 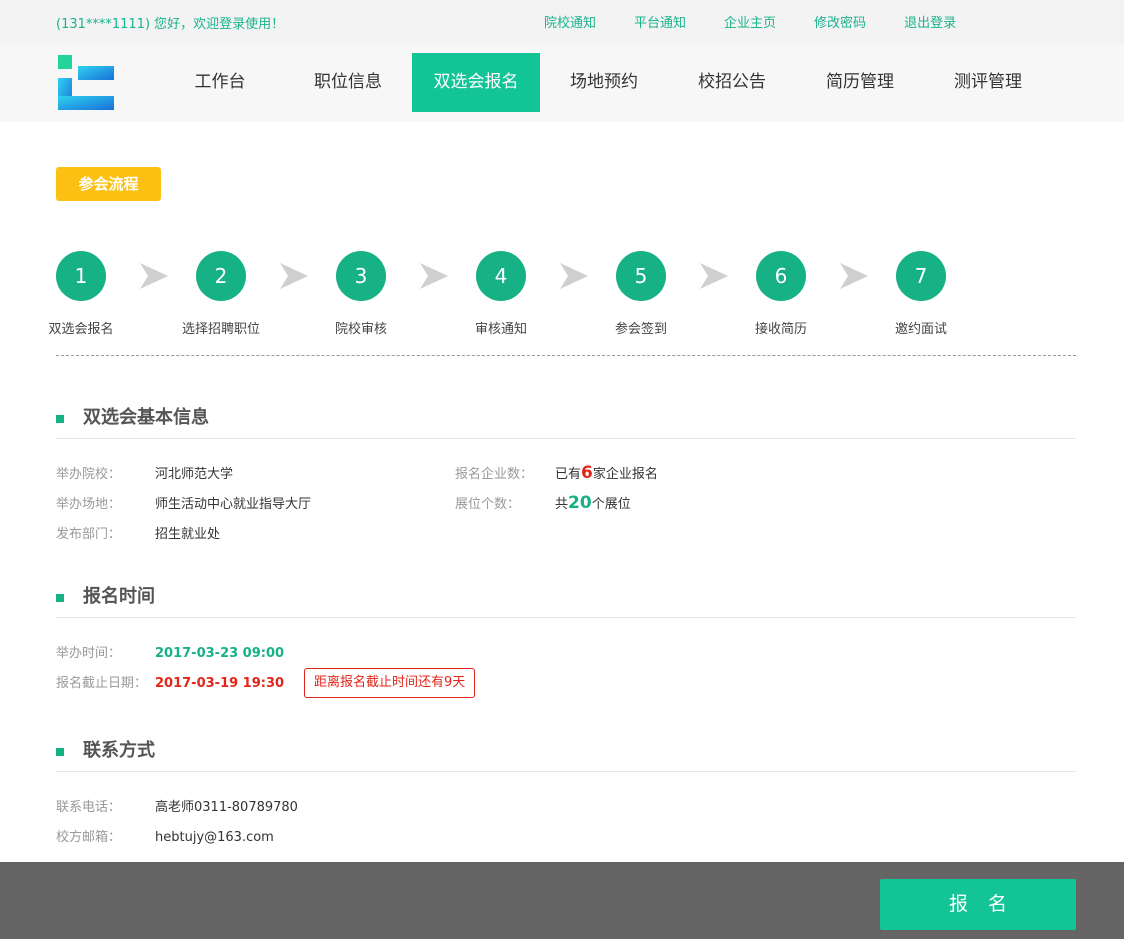 What do you see at coordinates (494, 474) in the screenshot?
I see `companies-label: 报名企业数：` at bounding box center [494, 474].